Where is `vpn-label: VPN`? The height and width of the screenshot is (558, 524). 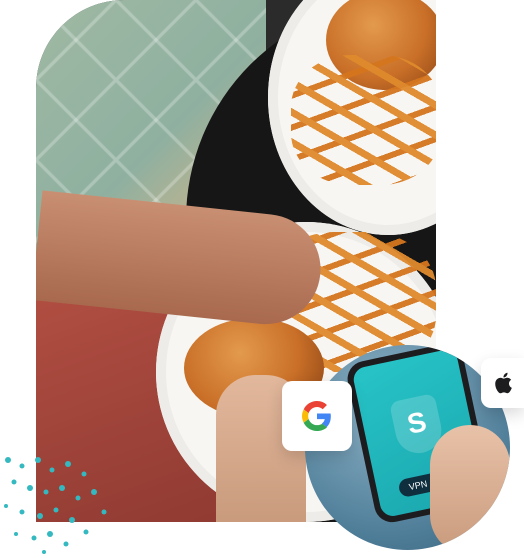 vpn-label: VPN is located at coordinates (418, 485).